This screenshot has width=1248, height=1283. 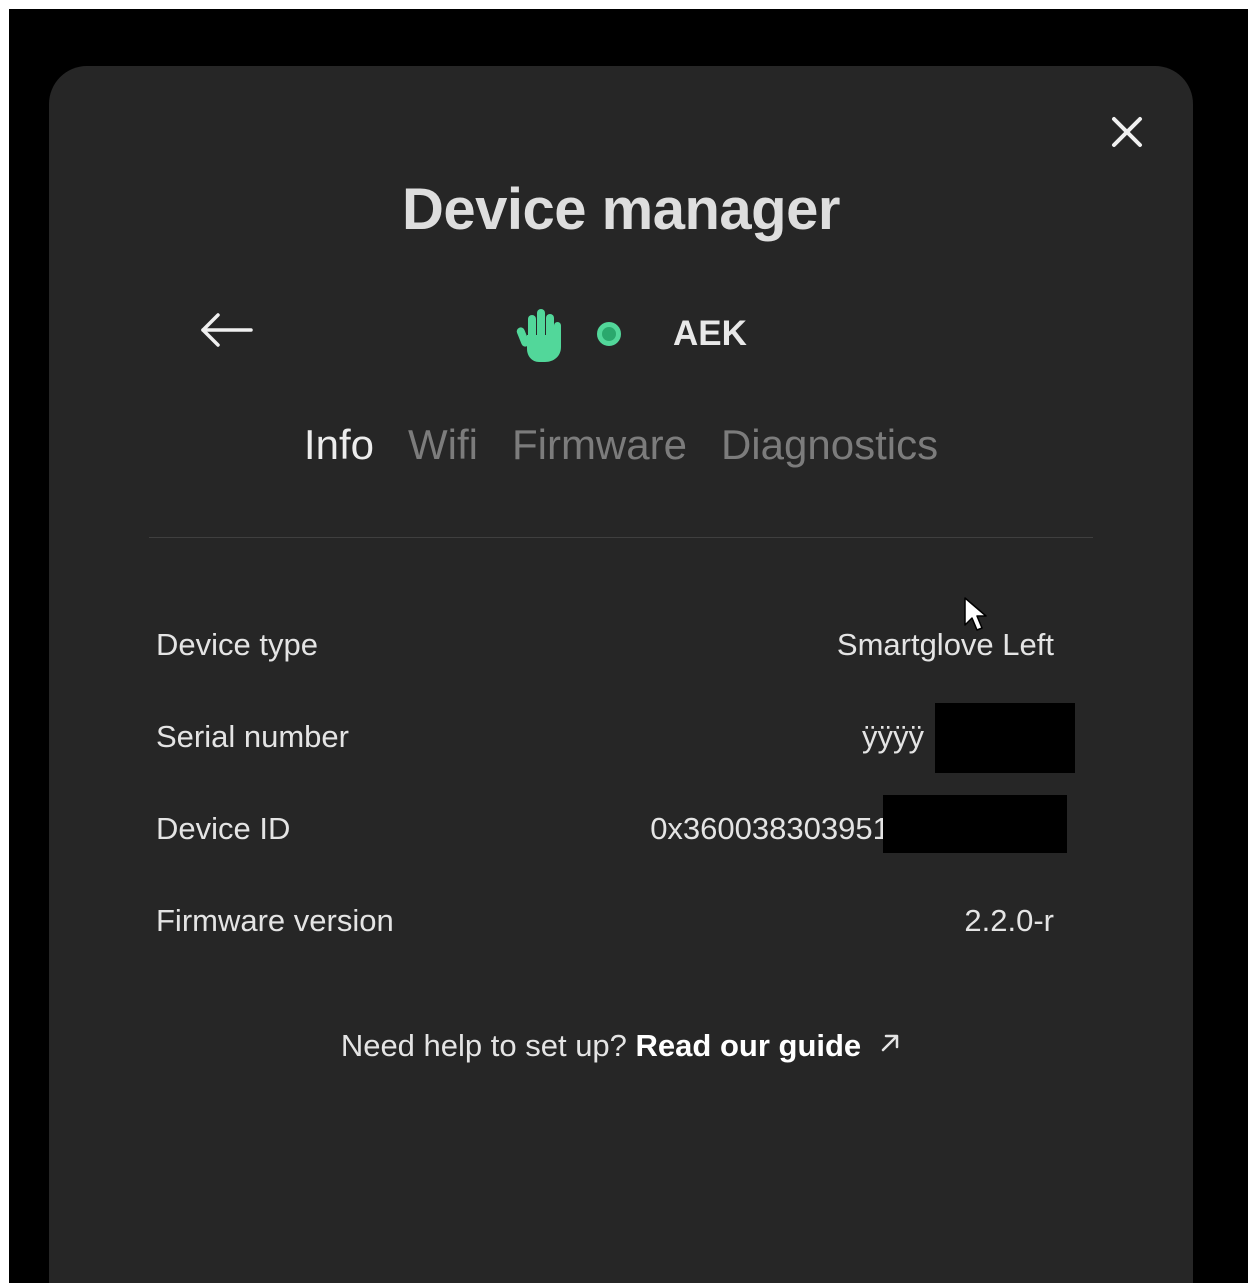 What do you see at coordinates (339, 445) in the screenshot?
I see `tab-info: Info` at bounding box center [339, 445].